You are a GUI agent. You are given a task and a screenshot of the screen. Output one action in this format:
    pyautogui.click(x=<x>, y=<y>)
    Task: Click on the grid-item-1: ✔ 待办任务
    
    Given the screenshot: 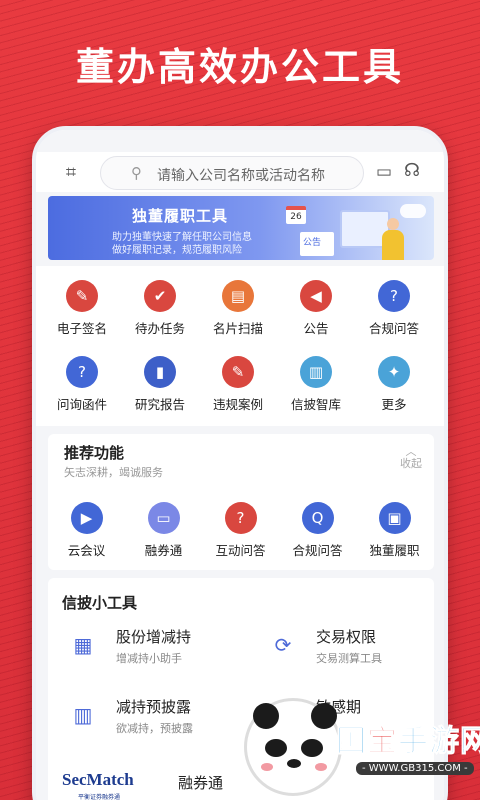 What is the action you would take?
    pyautogui.click(x=160, y=301)
    